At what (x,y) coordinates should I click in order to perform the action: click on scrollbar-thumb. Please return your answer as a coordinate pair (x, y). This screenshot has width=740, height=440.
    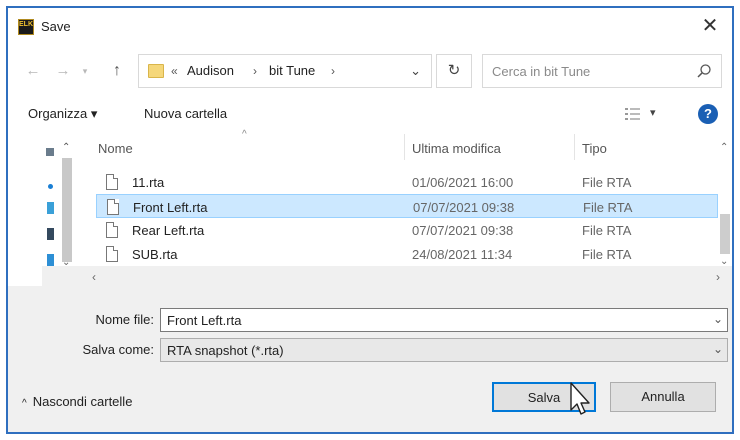
    Looking at the image, I should click on (725, 234).